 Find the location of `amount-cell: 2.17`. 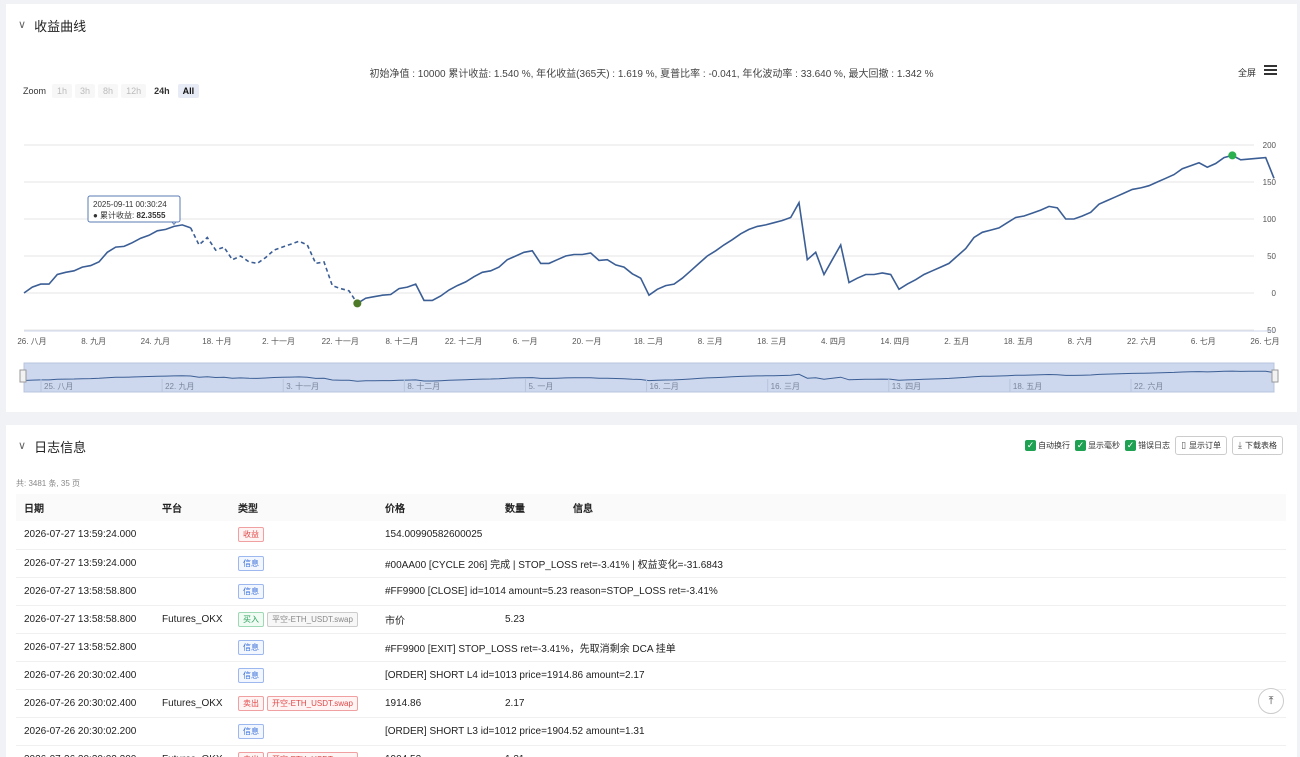

amount-cell: 2.17 is located at coordinates (531, 703).